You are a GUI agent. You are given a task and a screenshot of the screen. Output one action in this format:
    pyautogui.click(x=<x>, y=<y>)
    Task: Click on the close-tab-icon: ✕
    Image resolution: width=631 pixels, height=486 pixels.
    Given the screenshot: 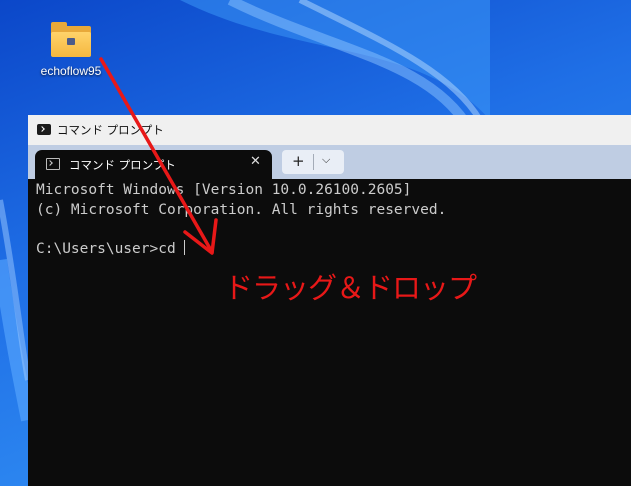 What is the action you would take?
    pyautogui.click(x=255, y=161)
    